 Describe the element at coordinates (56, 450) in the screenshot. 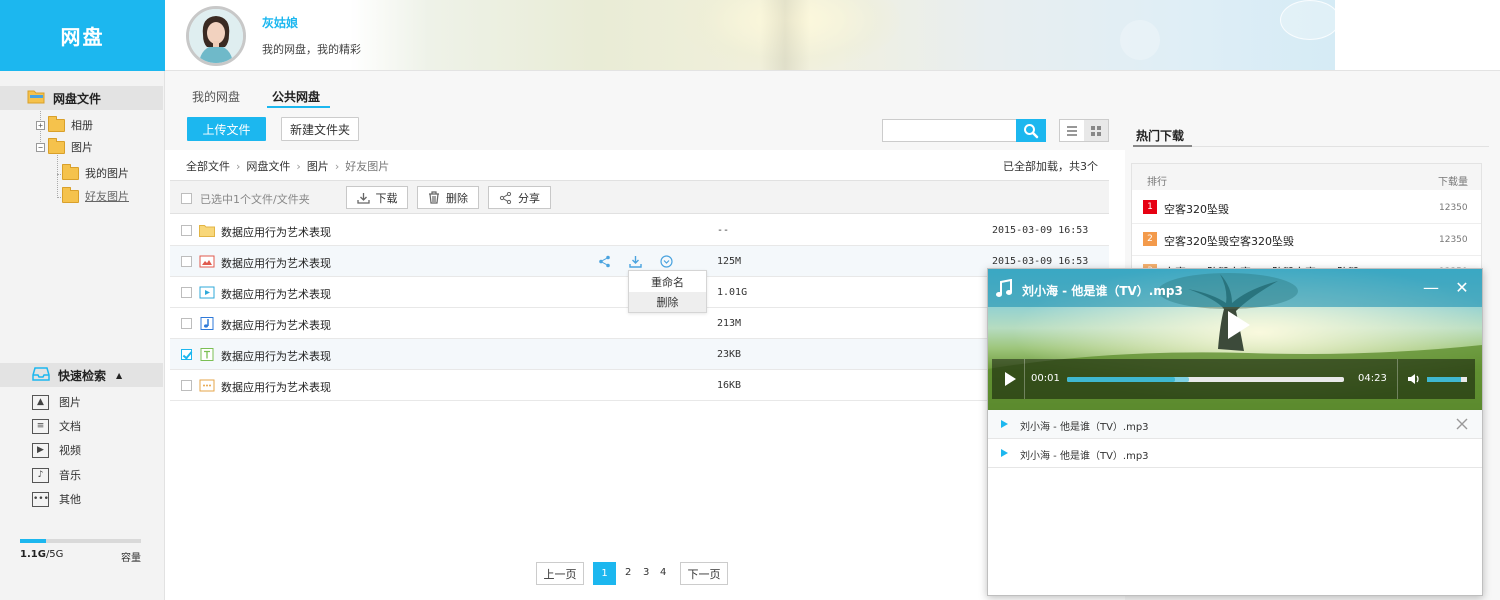

I see `quick-search-videos: ▶ 视频` at that location.